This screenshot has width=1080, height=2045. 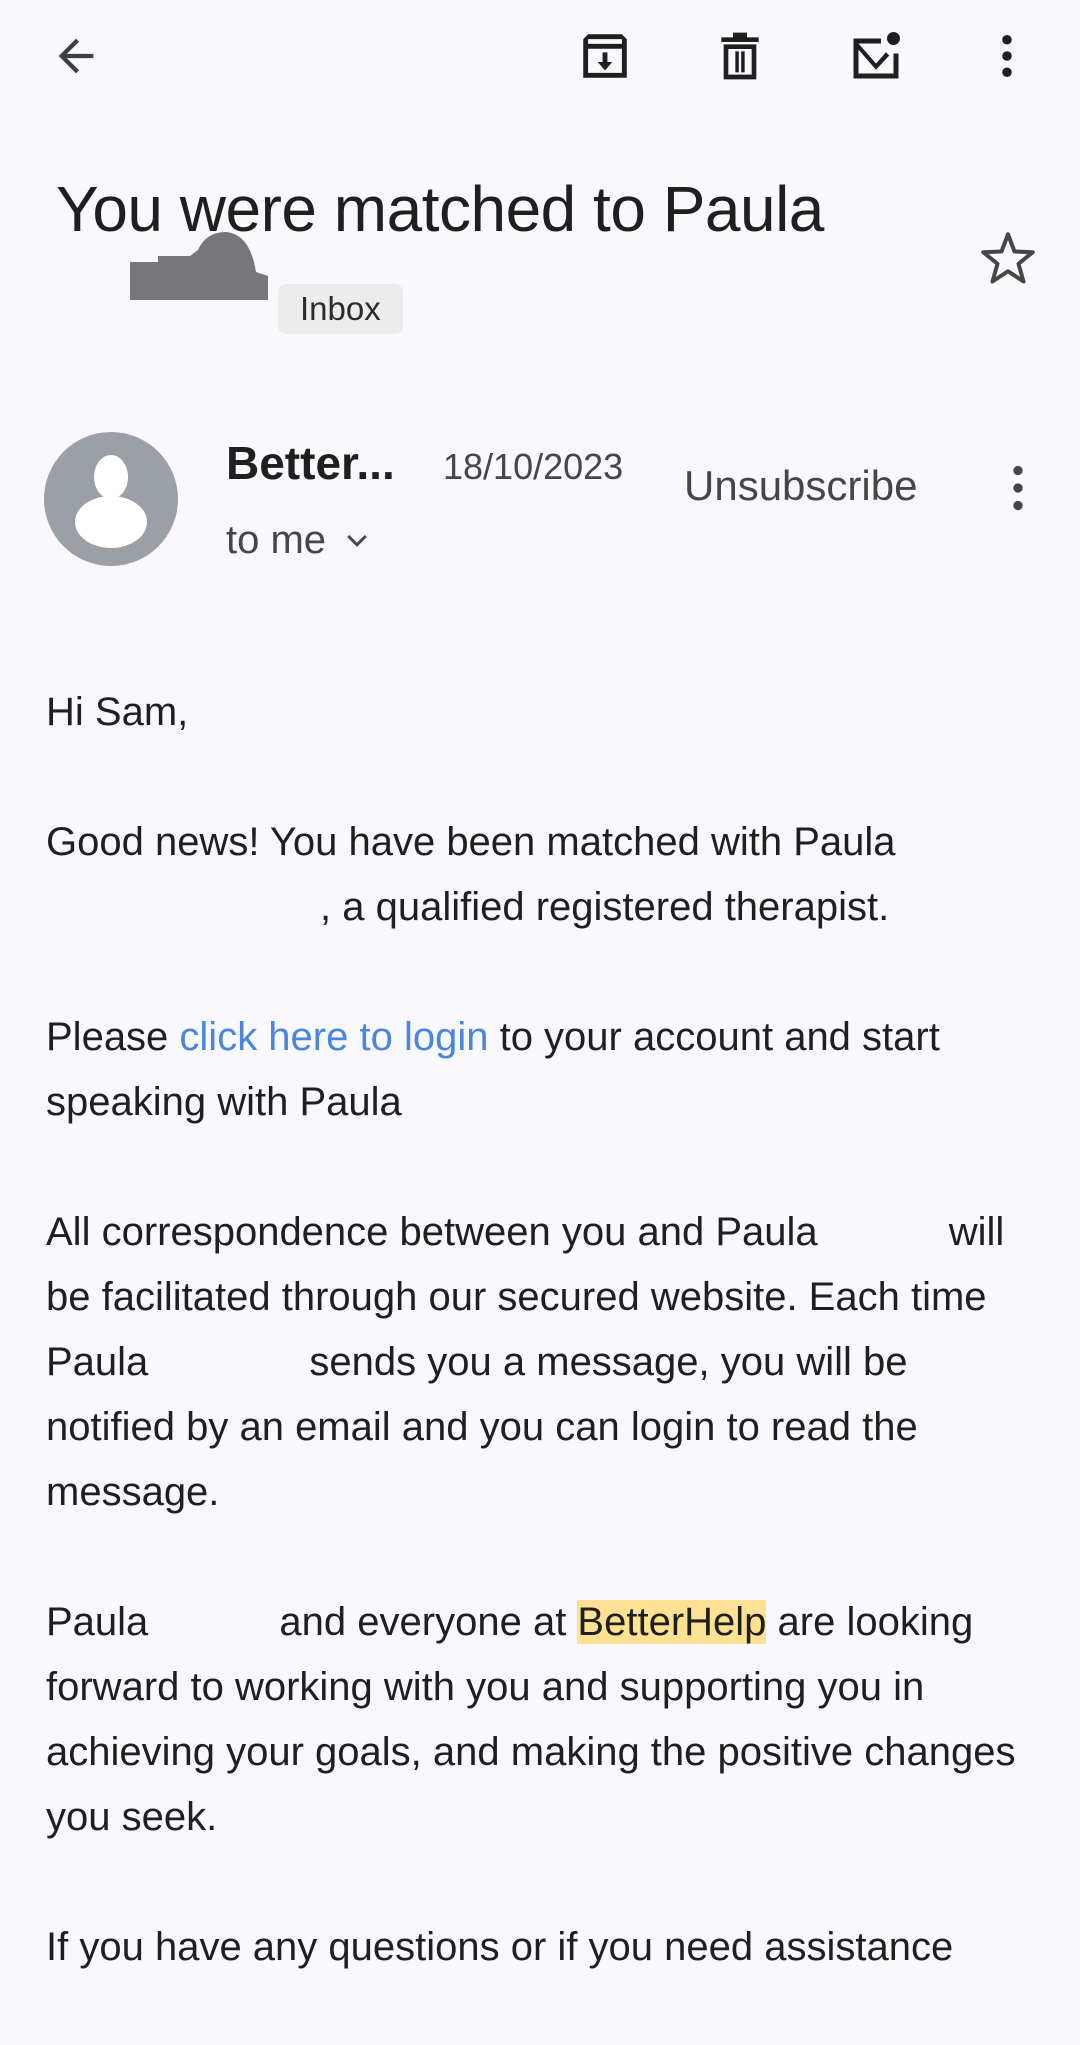 I want to click on chevron-down-icon, so click(x=357, y=540).